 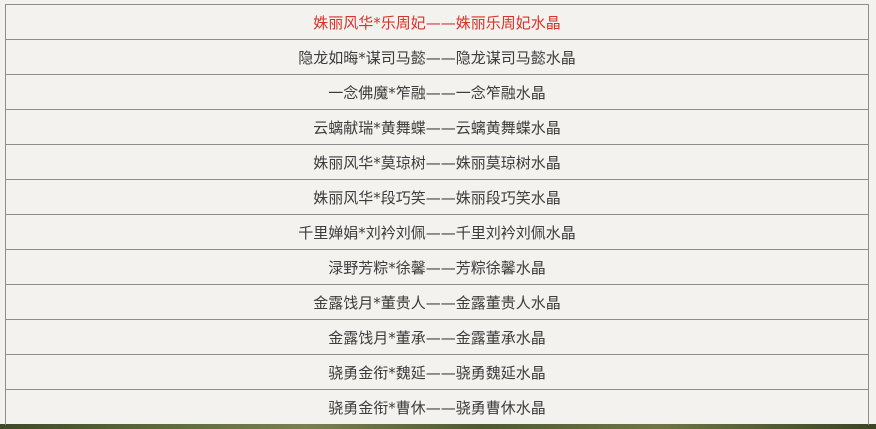 What do you see at coordinates (437, 197) in the screenshot?
I see `table-row: 姝丽风华*段巧笑——姝丽段巧笑水晶` at bounding box center [437, 197].